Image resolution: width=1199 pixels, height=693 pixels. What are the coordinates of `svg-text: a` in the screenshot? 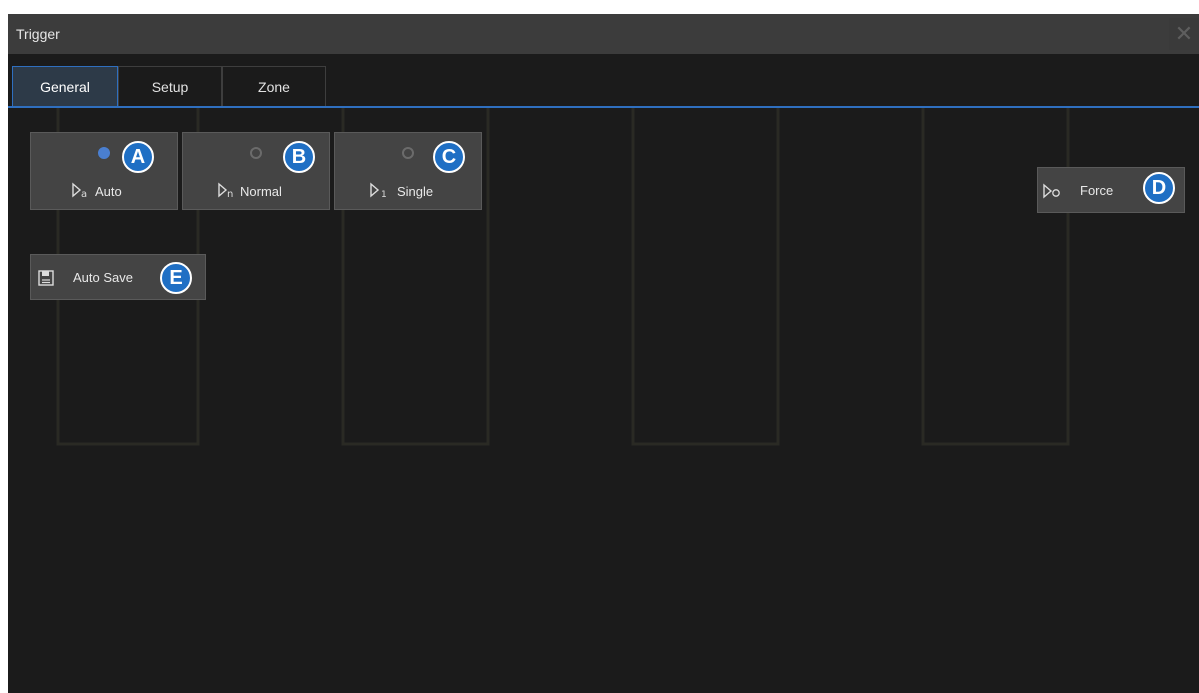 It's located at (84, 194).